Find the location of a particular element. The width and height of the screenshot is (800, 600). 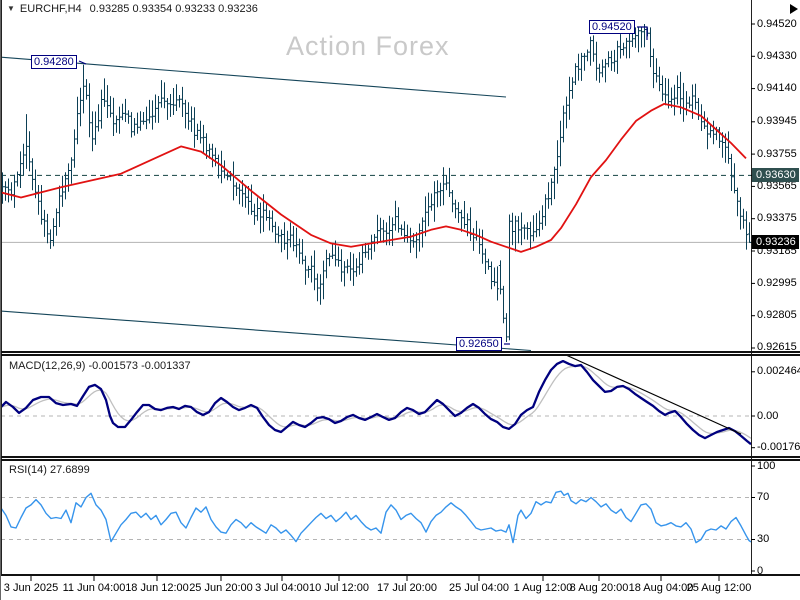

symbol-ohlc-quote: 0.93285 0.93354 0.93233 0.93236 is located at coordinates (173, 9).